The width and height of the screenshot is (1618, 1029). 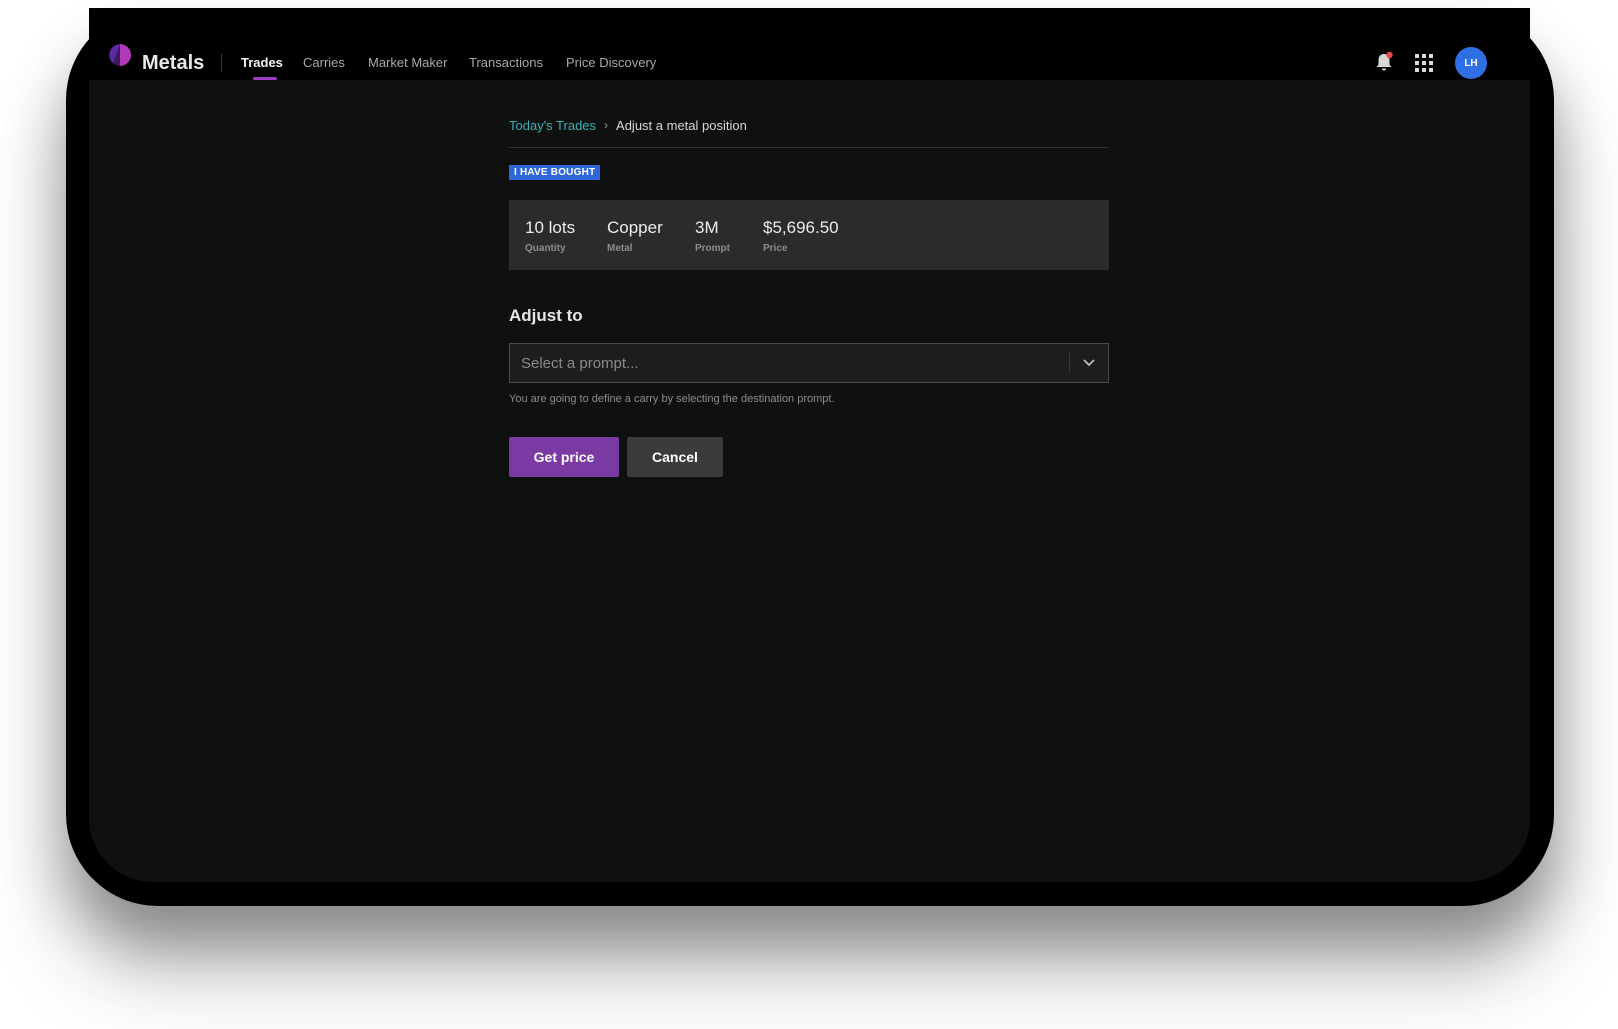 I want to click on notification-dot, so click(x=1389, y=55).